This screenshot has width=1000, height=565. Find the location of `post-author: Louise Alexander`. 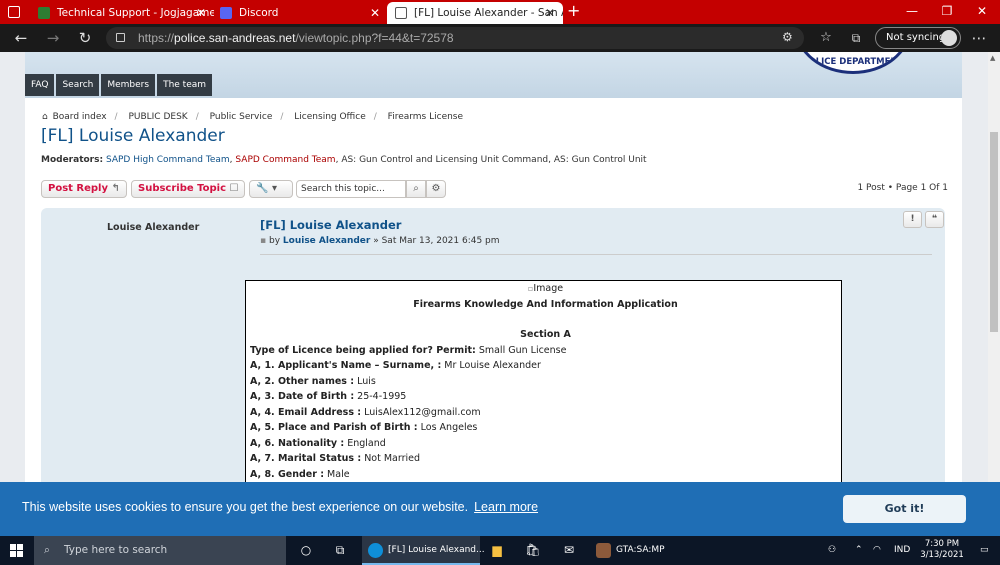

post-author: Louise Alexander is located at coordinates (153, 227).